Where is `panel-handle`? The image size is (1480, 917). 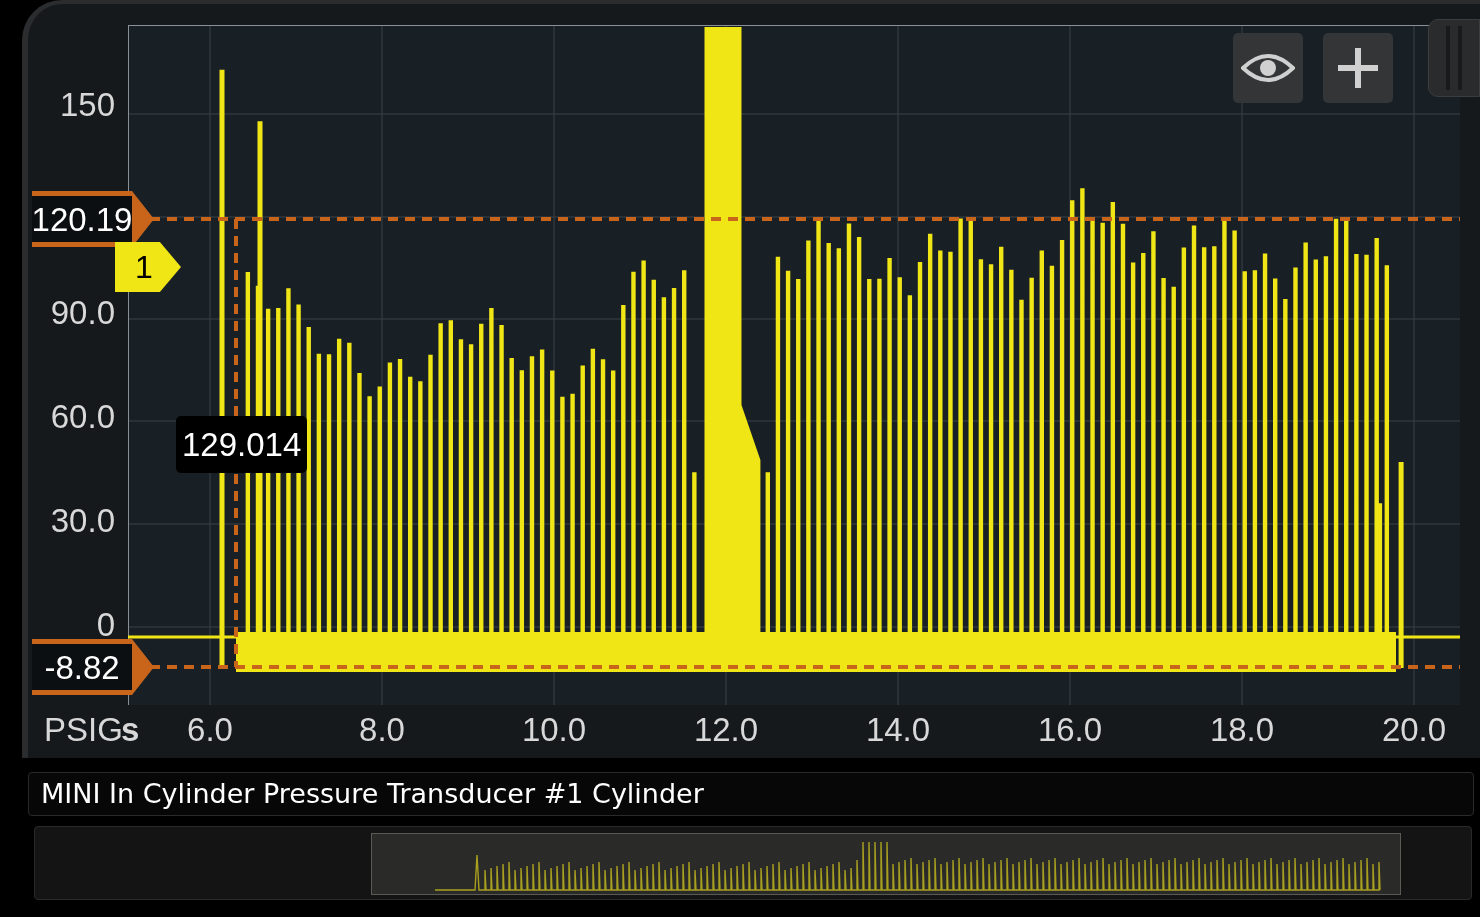
panel-handle is located at coordinates (1454, 58).